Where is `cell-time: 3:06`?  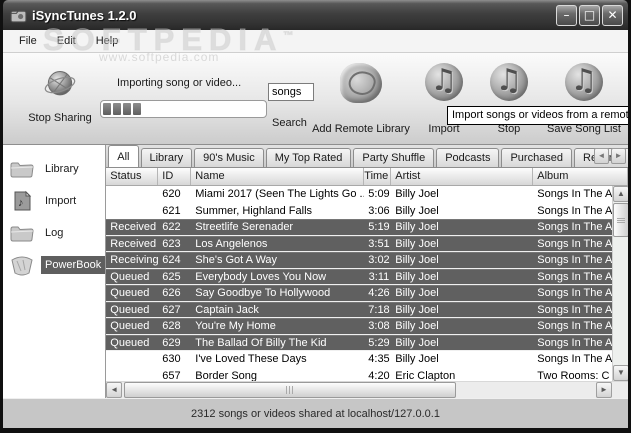
cell-time: 3:06 is located at coordinates (379, 210).